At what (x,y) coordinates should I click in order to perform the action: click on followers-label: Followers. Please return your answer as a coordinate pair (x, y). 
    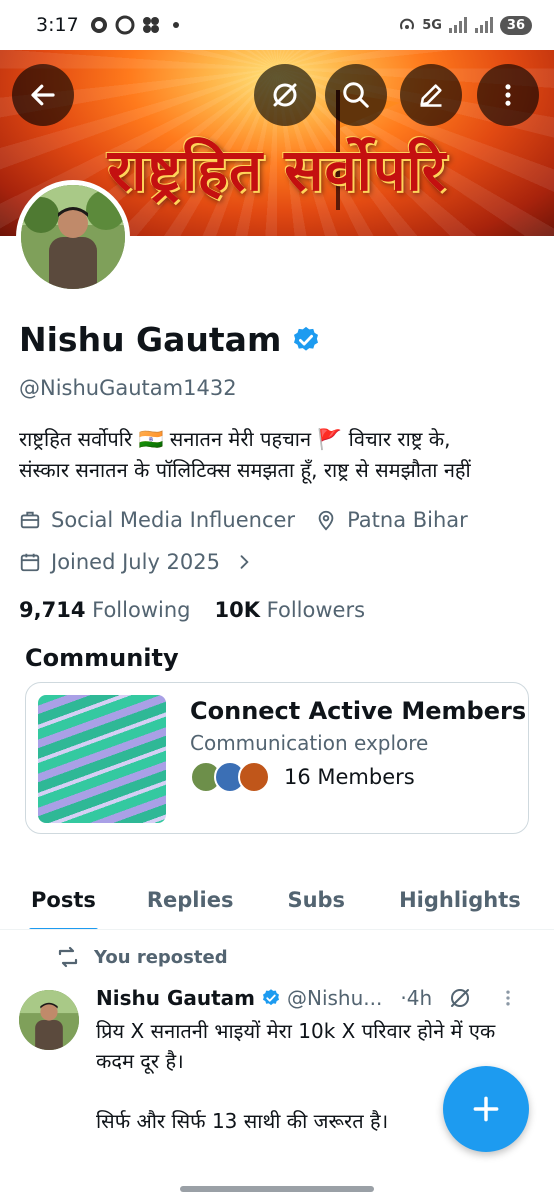
    Looking at the image, I should click on (316, 610).